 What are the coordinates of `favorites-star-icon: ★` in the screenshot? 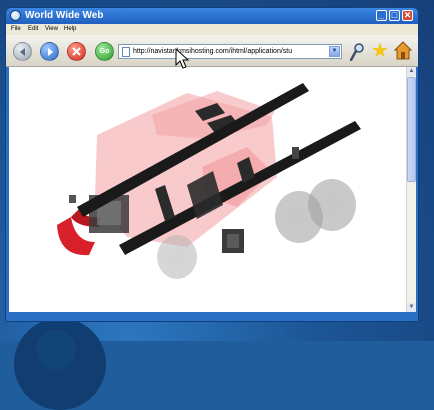 It's located at (380, 51).